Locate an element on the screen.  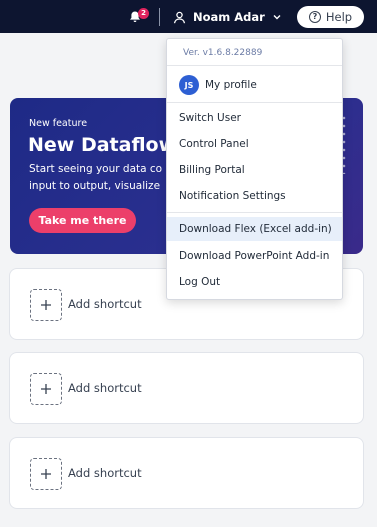
user-icon is located at coordinates (179, 17).